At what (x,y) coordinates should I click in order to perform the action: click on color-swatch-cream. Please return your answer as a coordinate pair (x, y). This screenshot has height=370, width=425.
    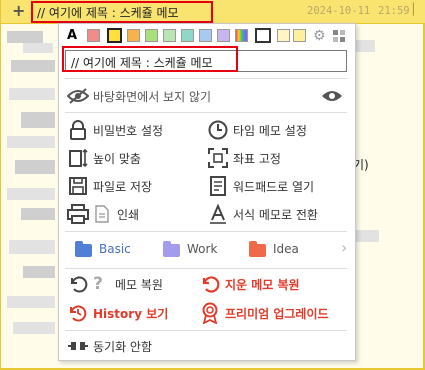
    Looking at the image, I should click on (283, 35).